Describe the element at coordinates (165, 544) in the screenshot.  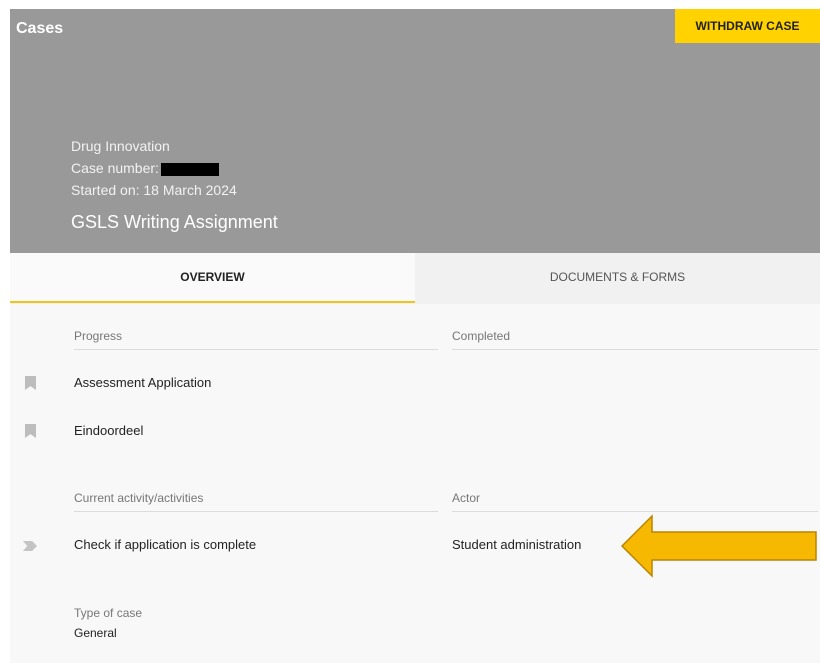
I see `current-activity: Check if application is complete` at that location.